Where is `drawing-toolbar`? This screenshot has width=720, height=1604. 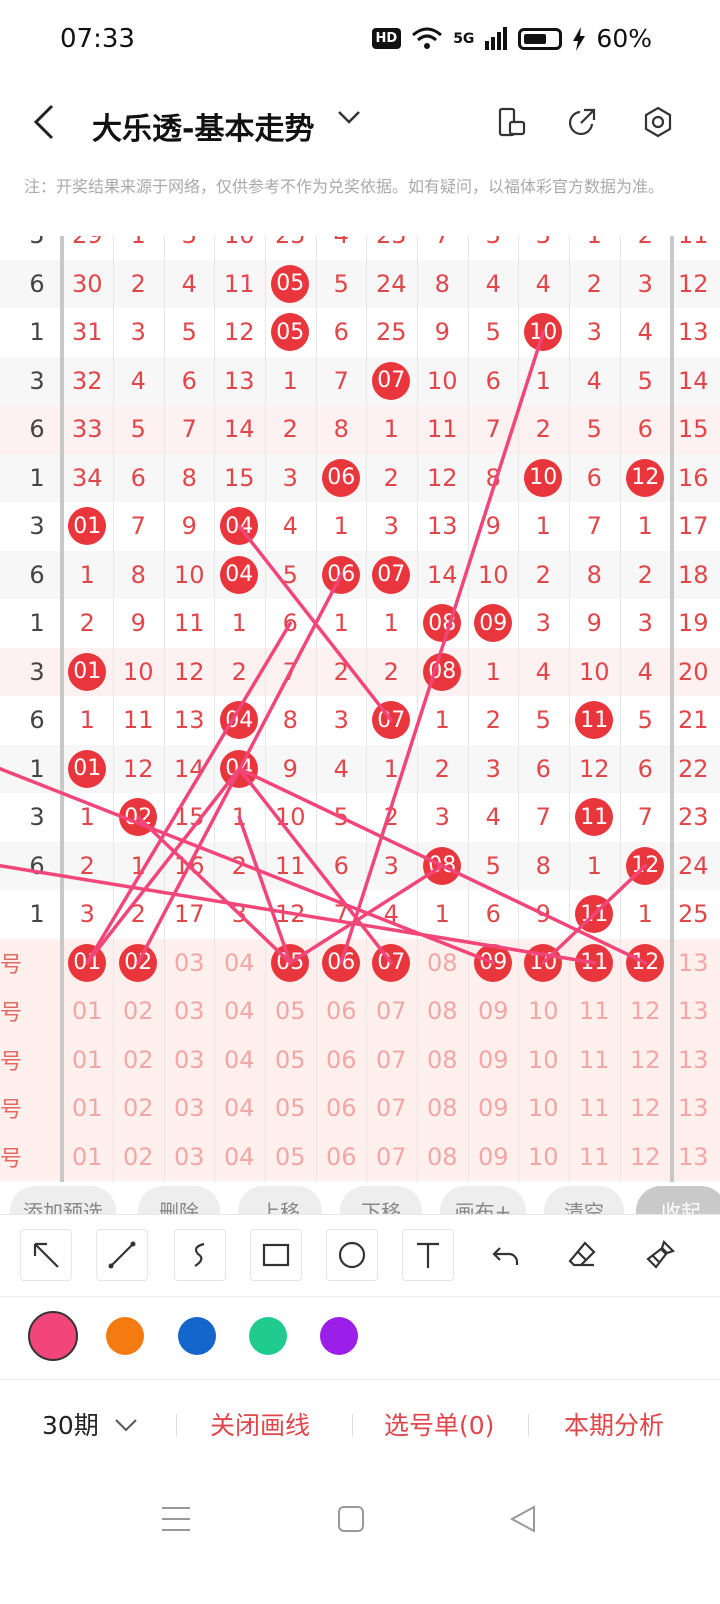 drawing-toolbar is located at coordinates (360, 1255).